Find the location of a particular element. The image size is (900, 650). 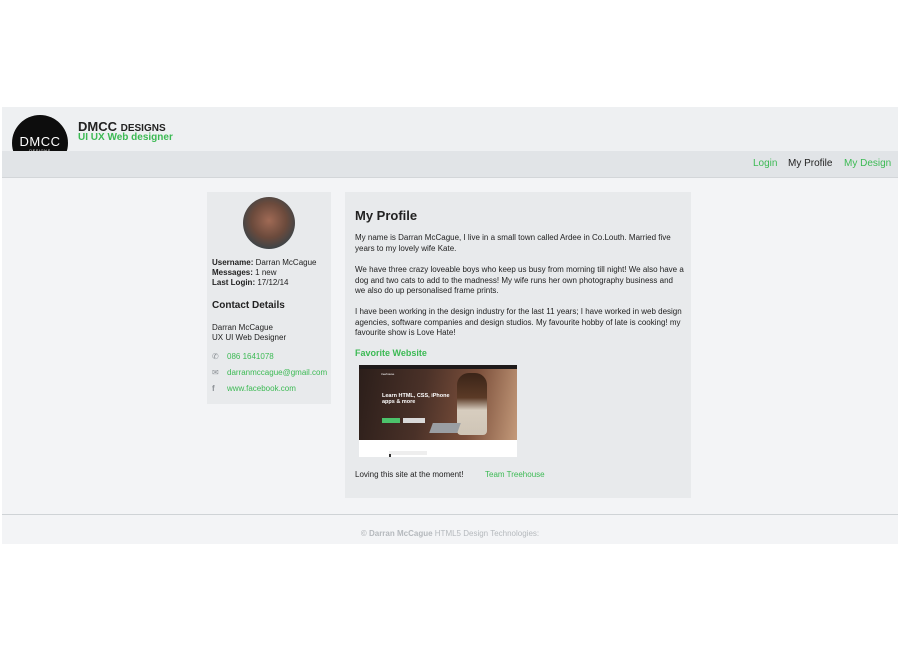

screenshot-primary-button is located at coordinates (391, 420).